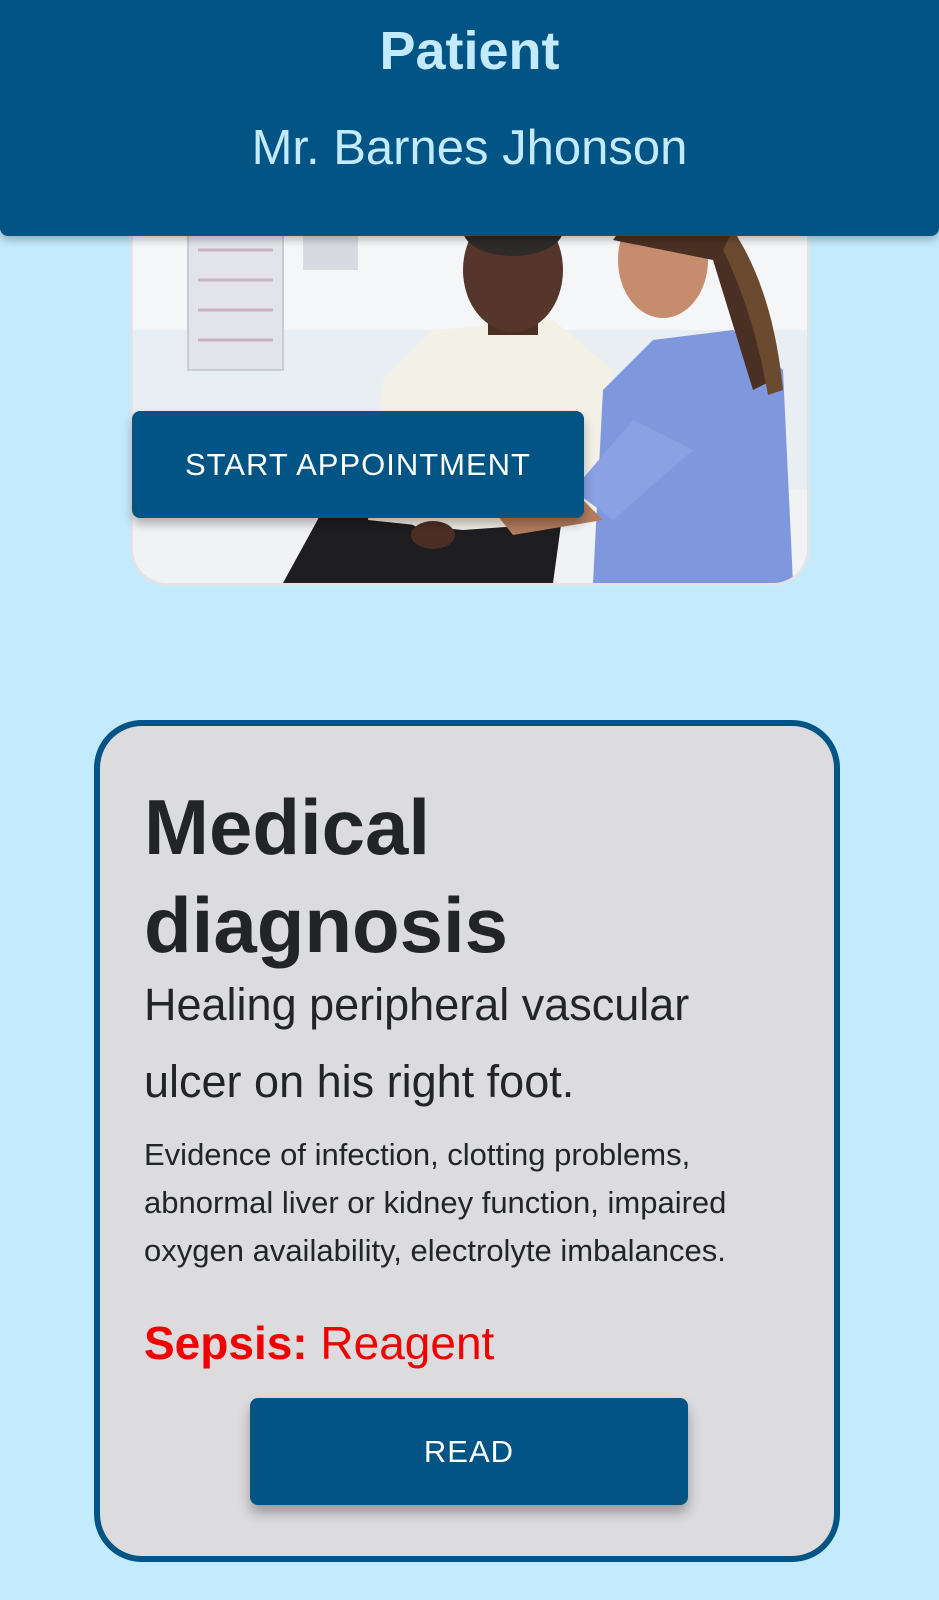 This screenshot has width=939, height=1600. Describe the element at coordinates (326, 876) in the screenshot. I see `diagnosis-title: Medical diagnosis` at that location.